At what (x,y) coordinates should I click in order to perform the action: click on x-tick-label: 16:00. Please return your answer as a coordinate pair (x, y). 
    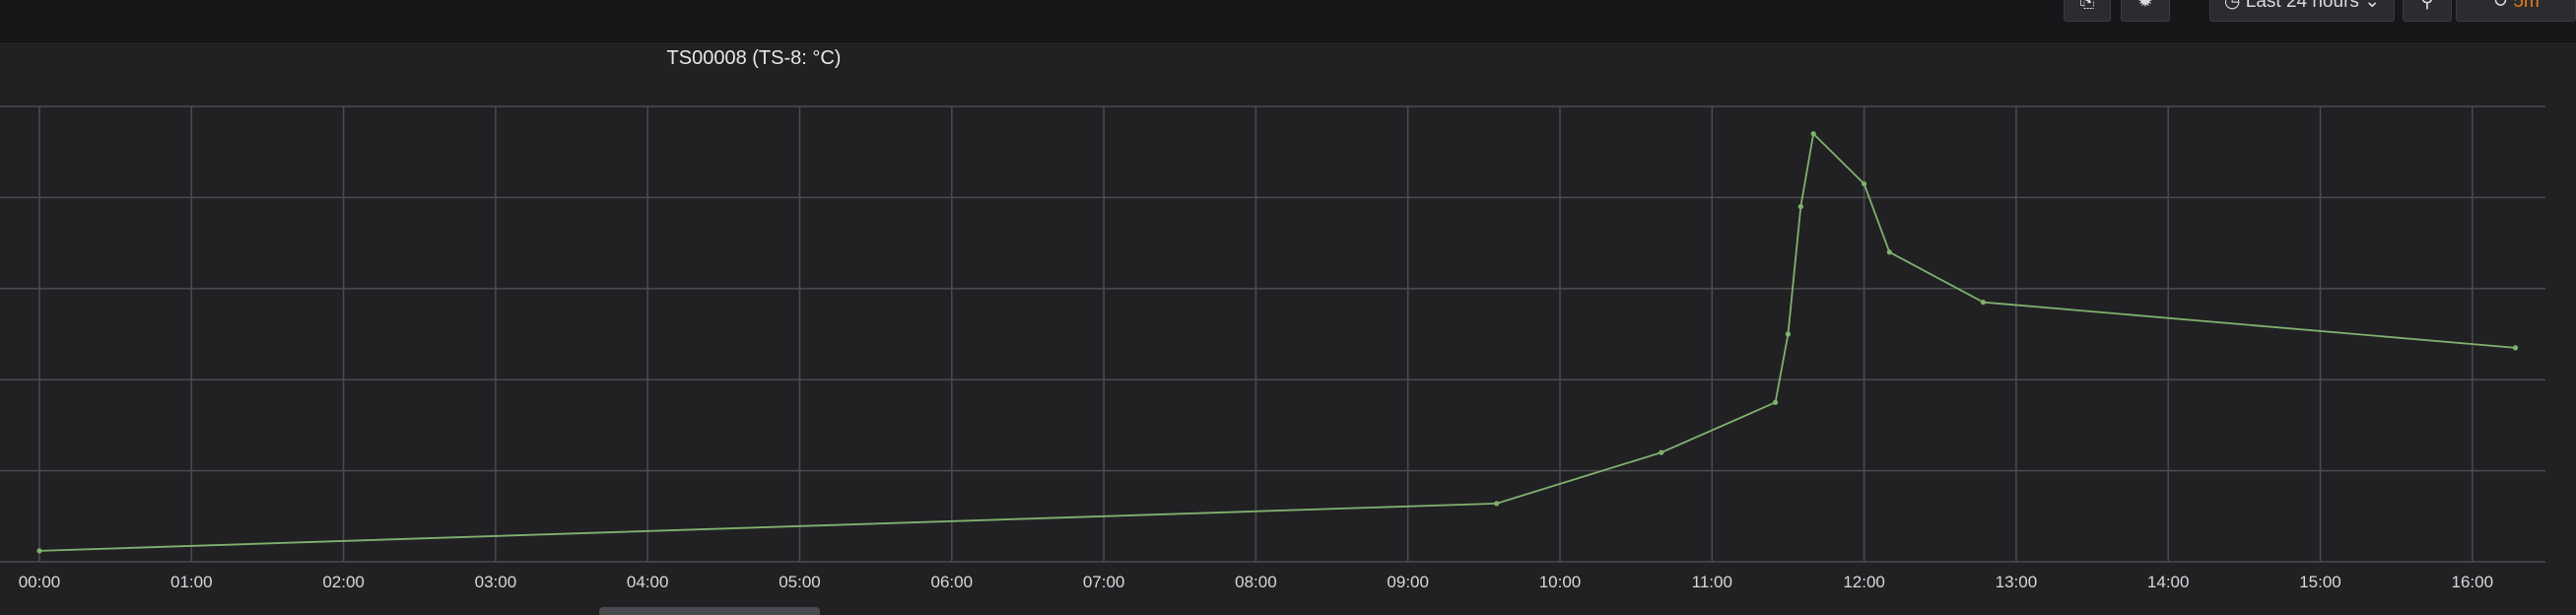
    Looking at the image, I should click on (2473, 582).